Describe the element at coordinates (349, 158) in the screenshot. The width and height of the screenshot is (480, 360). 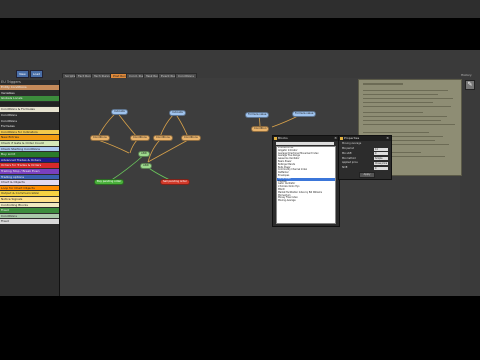
I see `property-label: MA method` at that location.